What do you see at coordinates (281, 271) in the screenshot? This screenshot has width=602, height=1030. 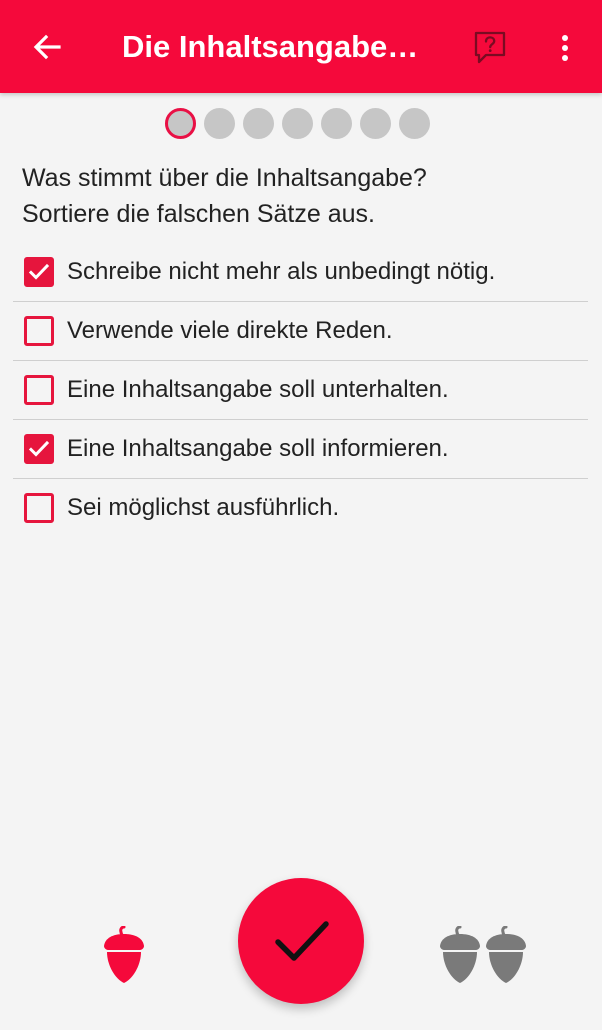 I see `answer-label: Schreibe nicht mehr als unbedingt nötig.` at bounding box center [281, 271].